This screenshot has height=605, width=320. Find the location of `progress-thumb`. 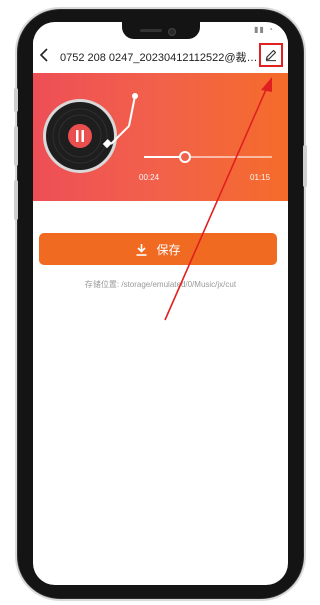

progress-thumb is located at coordinates (184, 157).